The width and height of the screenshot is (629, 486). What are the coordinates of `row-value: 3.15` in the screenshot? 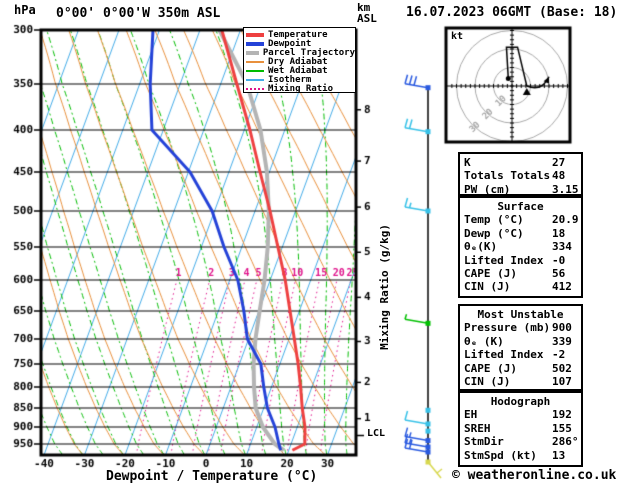 It's located at (565, 189).